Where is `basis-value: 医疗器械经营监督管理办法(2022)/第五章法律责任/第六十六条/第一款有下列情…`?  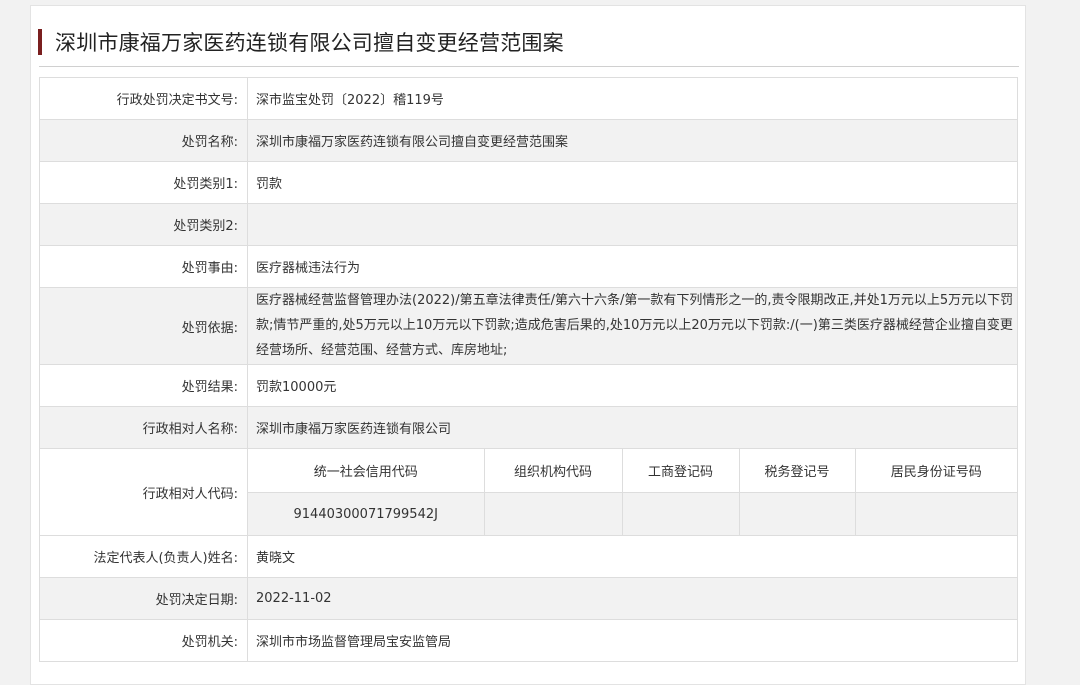
basis-value: 医疗器械经营监督管理办法(2022)/第五章法律责任/第六十六条/第一款有下列情… is located at coordinates (632, 326).